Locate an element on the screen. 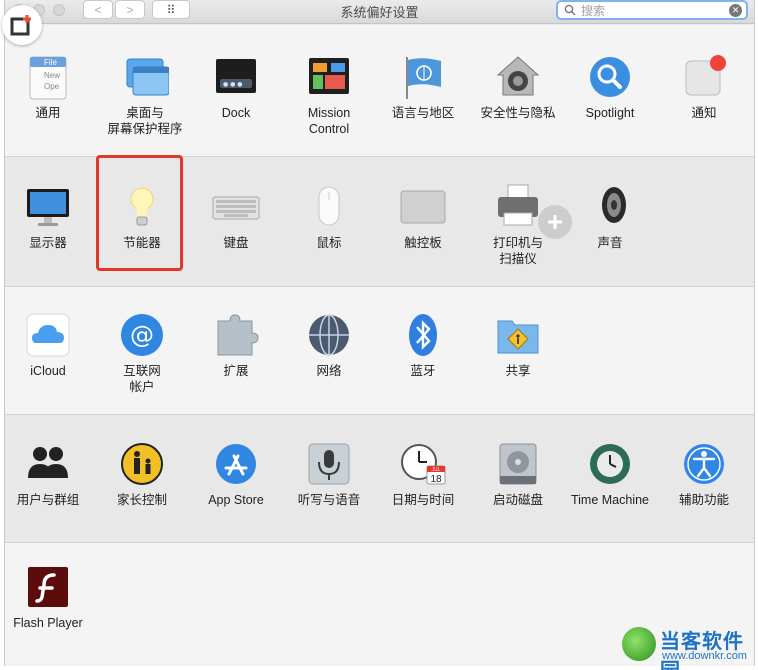 This screenshot has height=670, width=758. app-badge is located at coordinates (22, 25).